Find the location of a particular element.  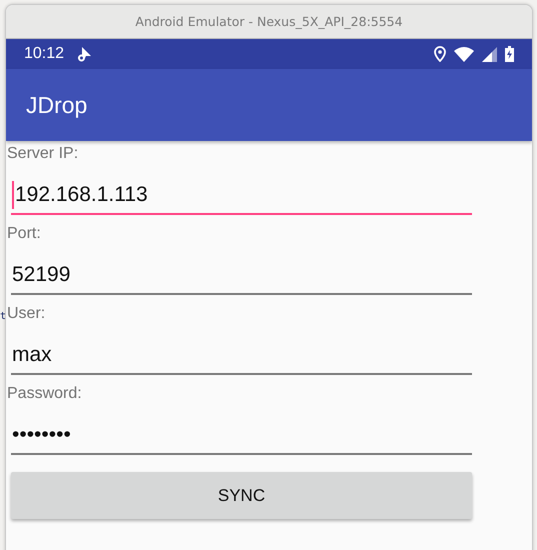

field-label: Server IP: is located at coordinates (43, 154).